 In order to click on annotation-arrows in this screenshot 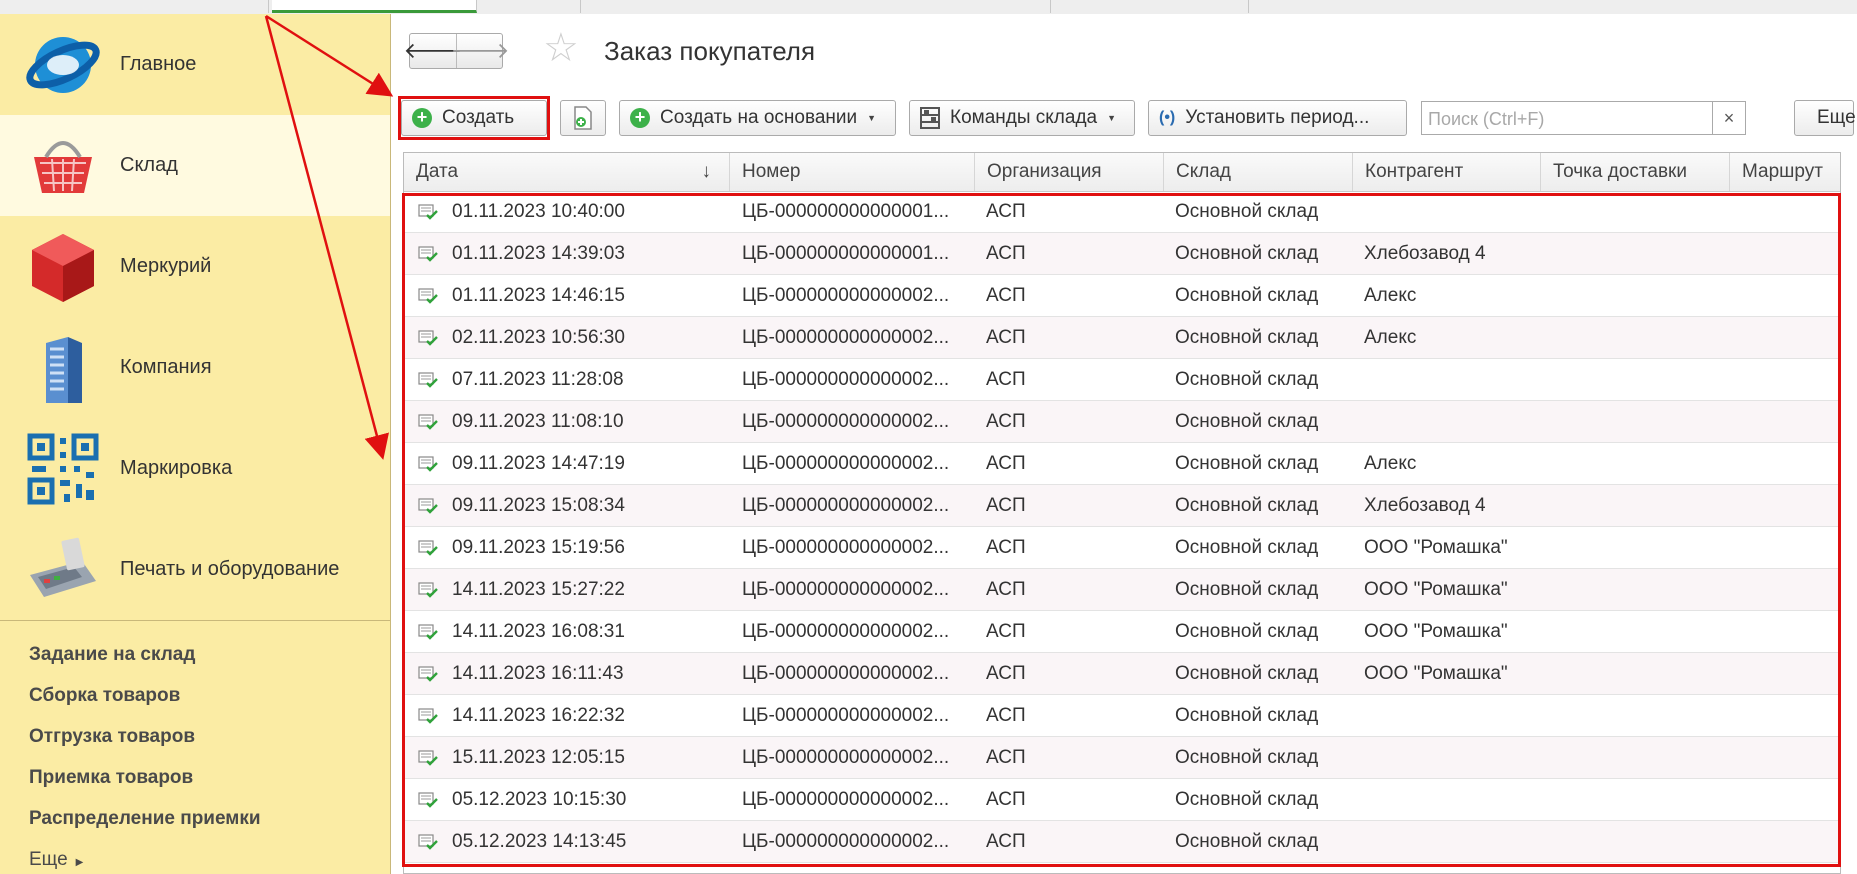, I will do `click(329, 237)`.